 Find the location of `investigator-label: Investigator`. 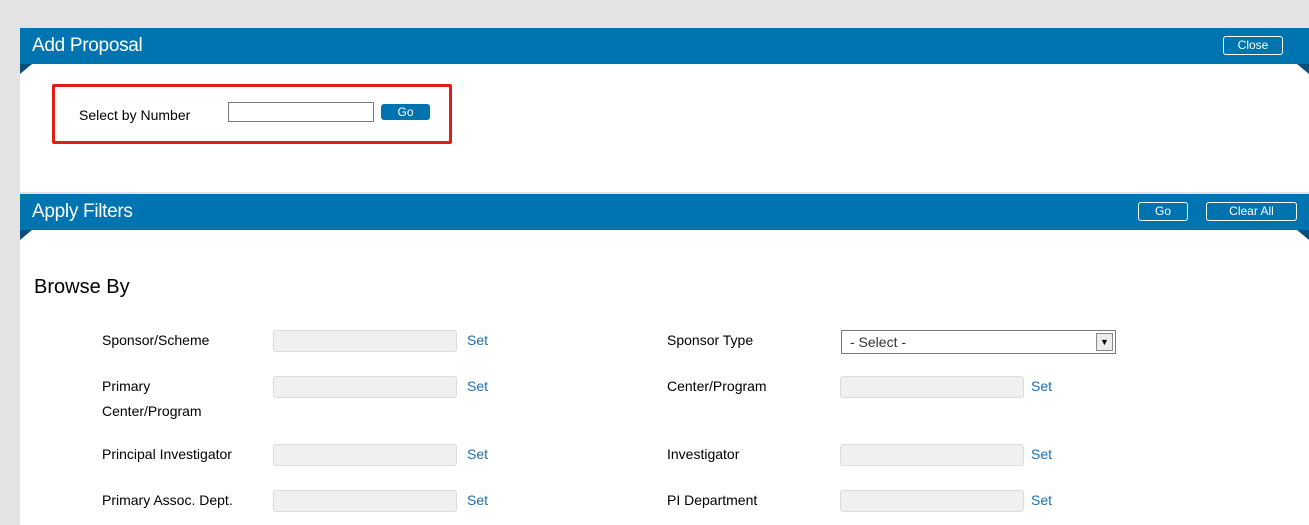

investigator-label: Investigator is located at coordinates (703, 454).